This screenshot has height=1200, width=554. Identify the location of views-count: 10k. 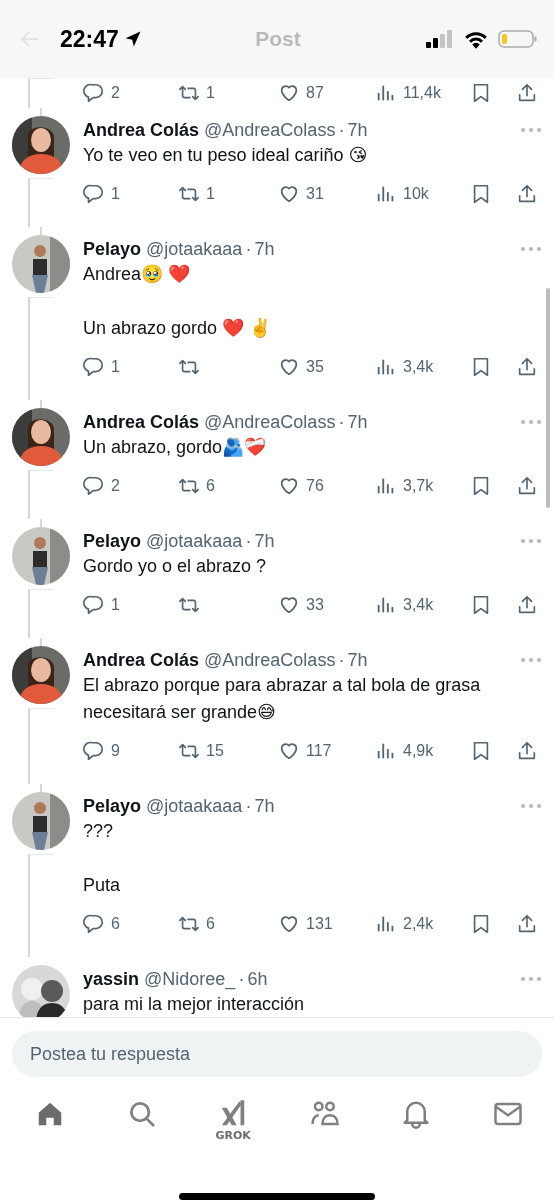
(416, 194).